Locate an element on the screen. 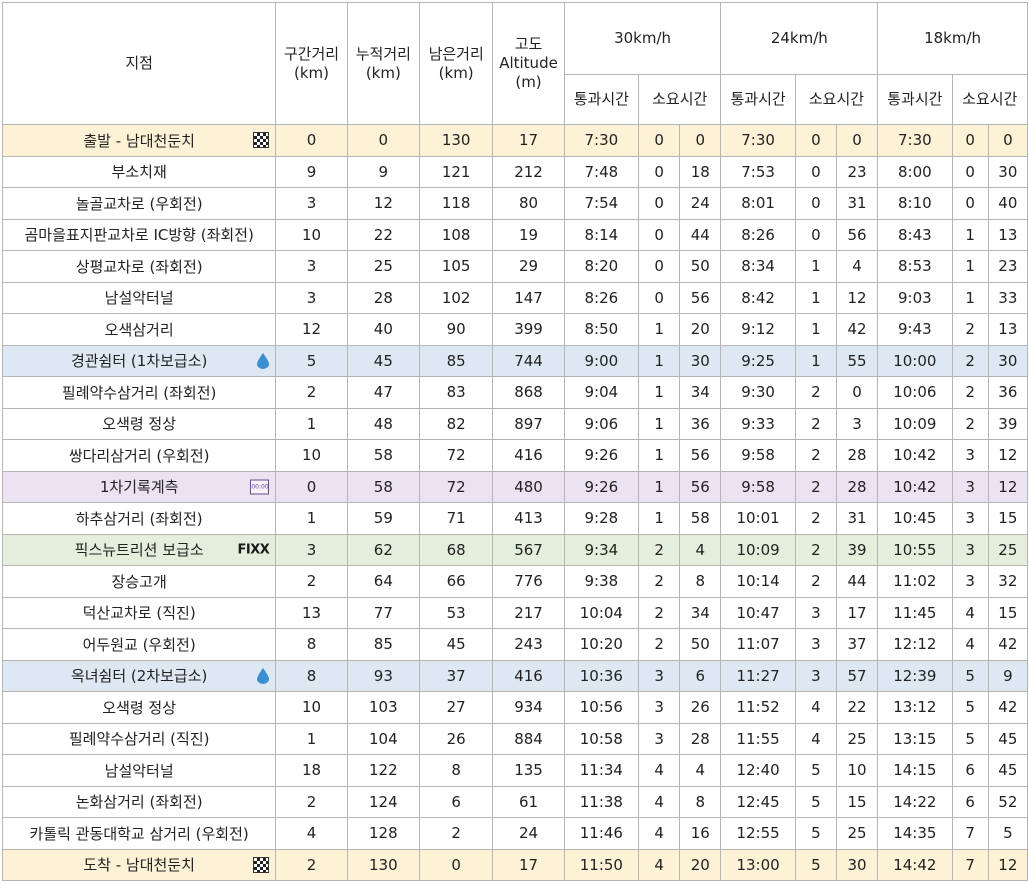 This screenshot has height=894, width=1029. cell-elapsed-minutes-30: 56 is located at coordinates (700, 486).